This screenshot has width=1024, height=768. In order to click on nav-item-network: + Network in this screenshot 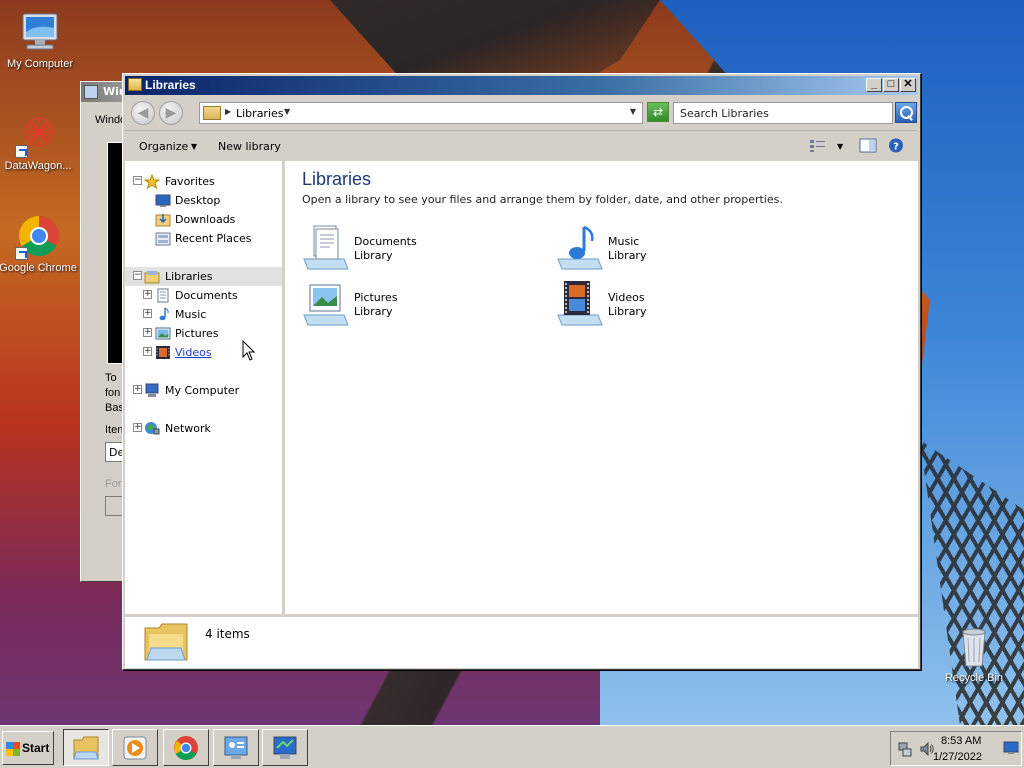, I will do `click(203, 428)`.